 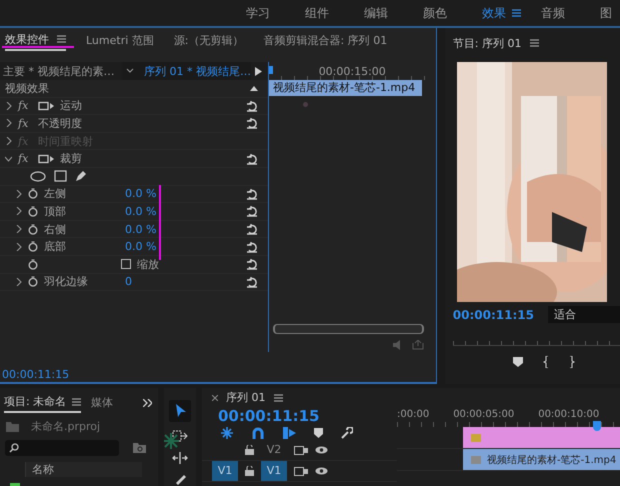 What do you see at coordinates (258, 433) in the screenshot?
I see `magnet-icon` at bounding box center [258, 433].